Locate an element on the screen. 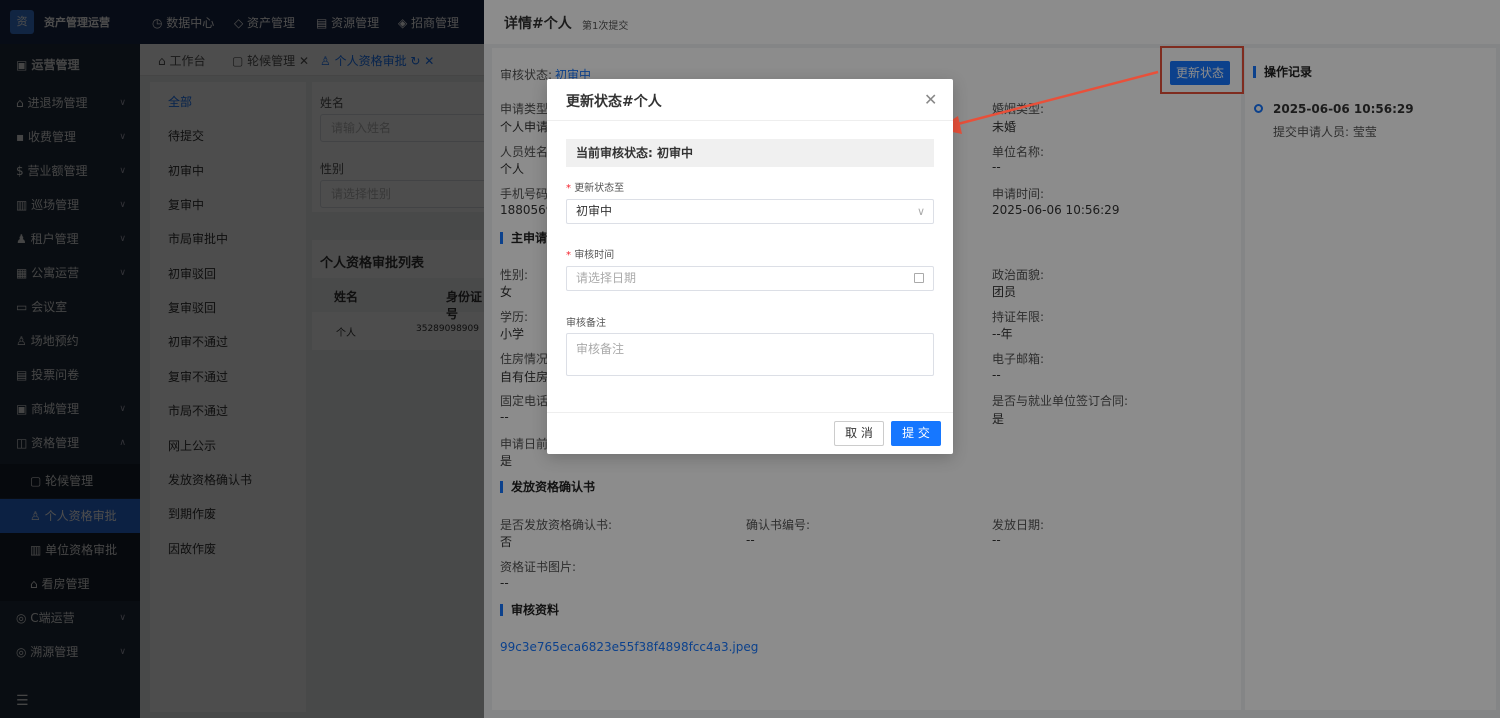  chevron-down-icon: ∨ is located at coordinates (920, 211).